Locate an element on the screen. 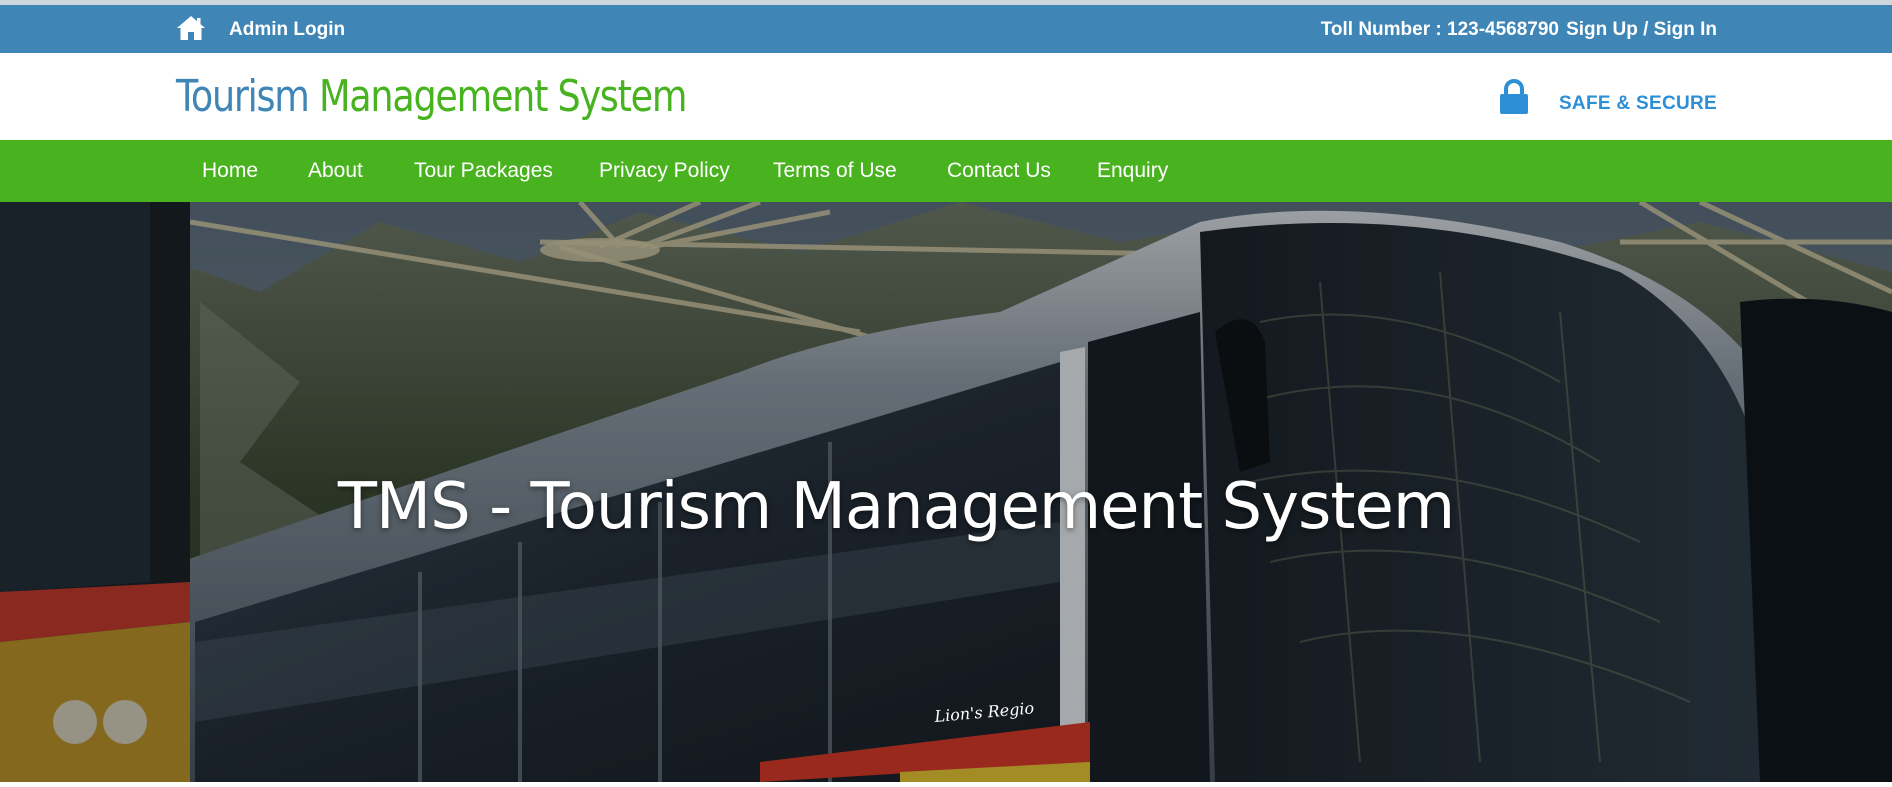 The image size is (1892, 787). bottom-strip is located at coordinates (946, 784).